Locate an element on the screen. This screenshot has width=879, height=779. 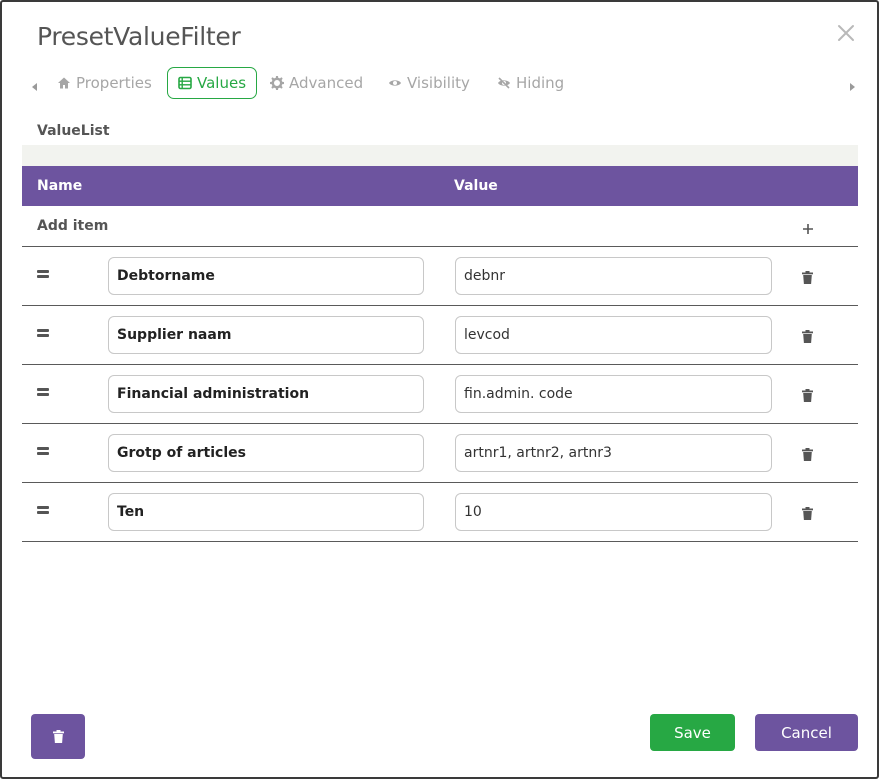
tab-values: Values is located at coordinates (212, 83).